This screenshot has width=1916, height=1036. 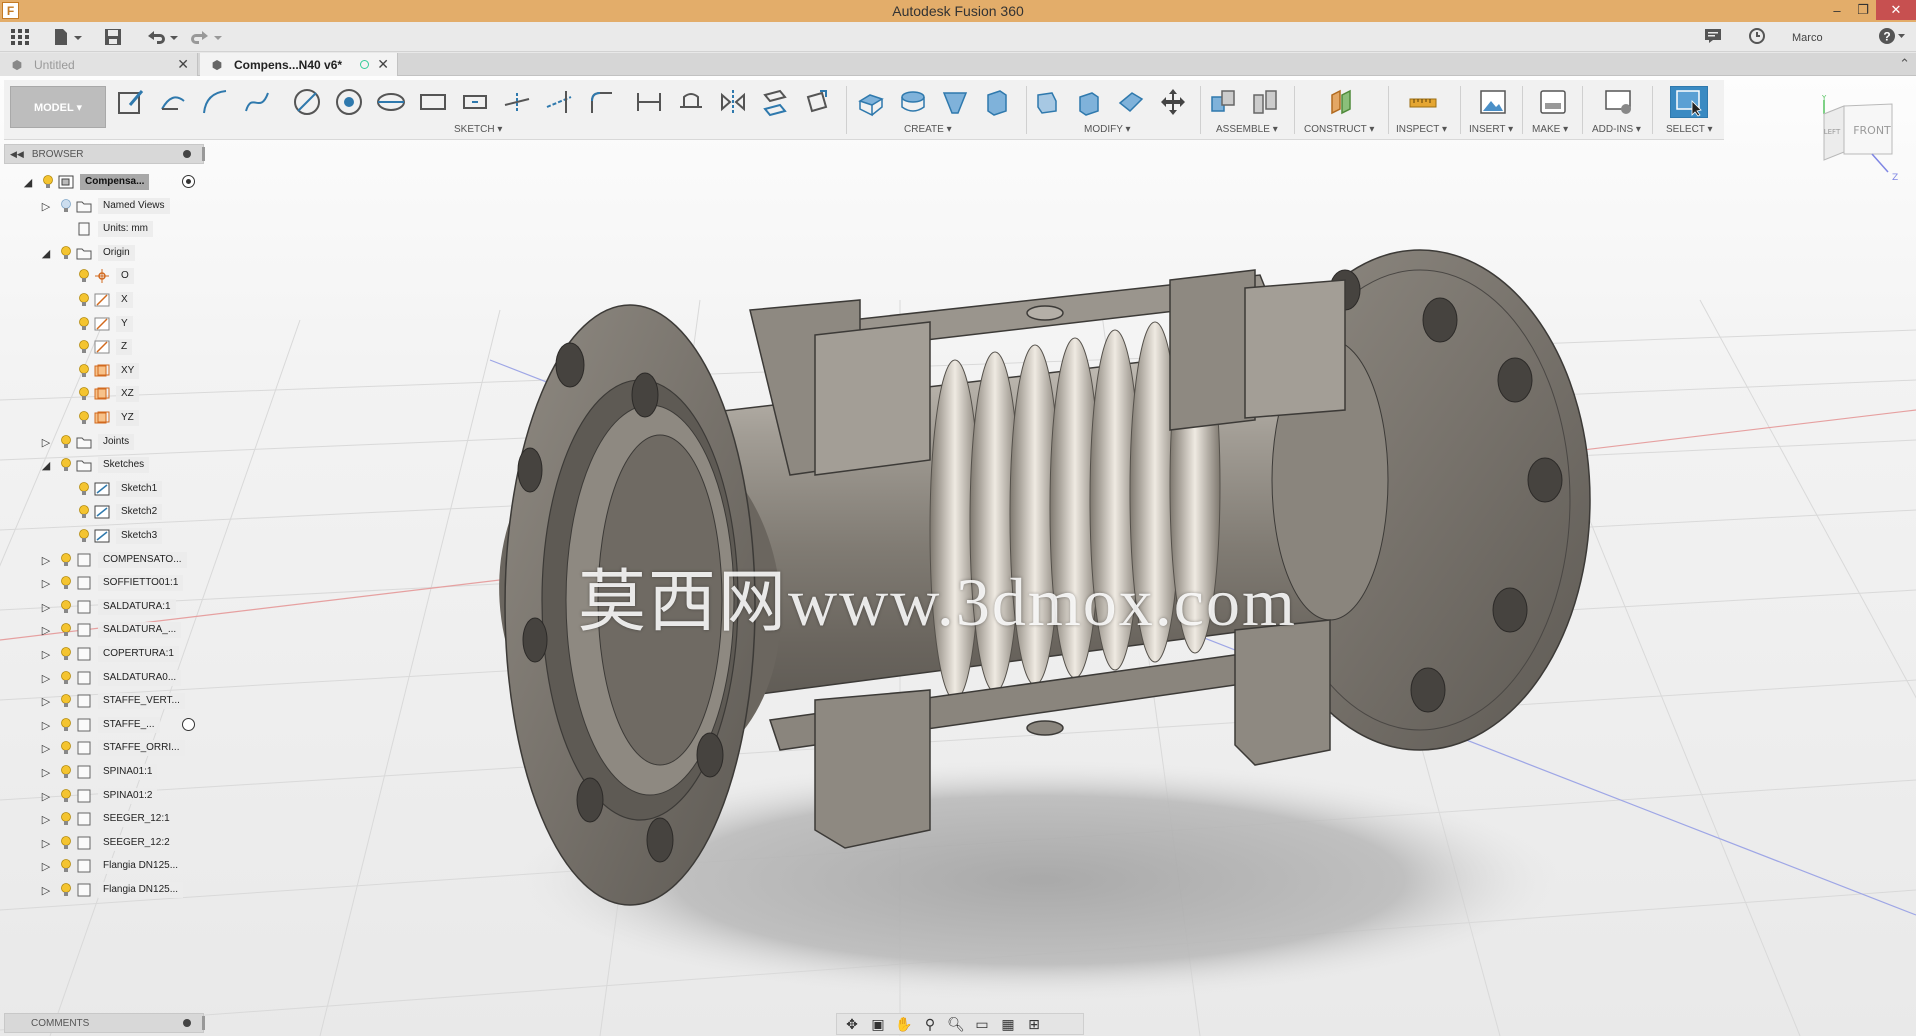 What do you see at coordinates (203, 154) in the screenshot?
I see `browser-resize-handle` at bounding box center [203, 154].